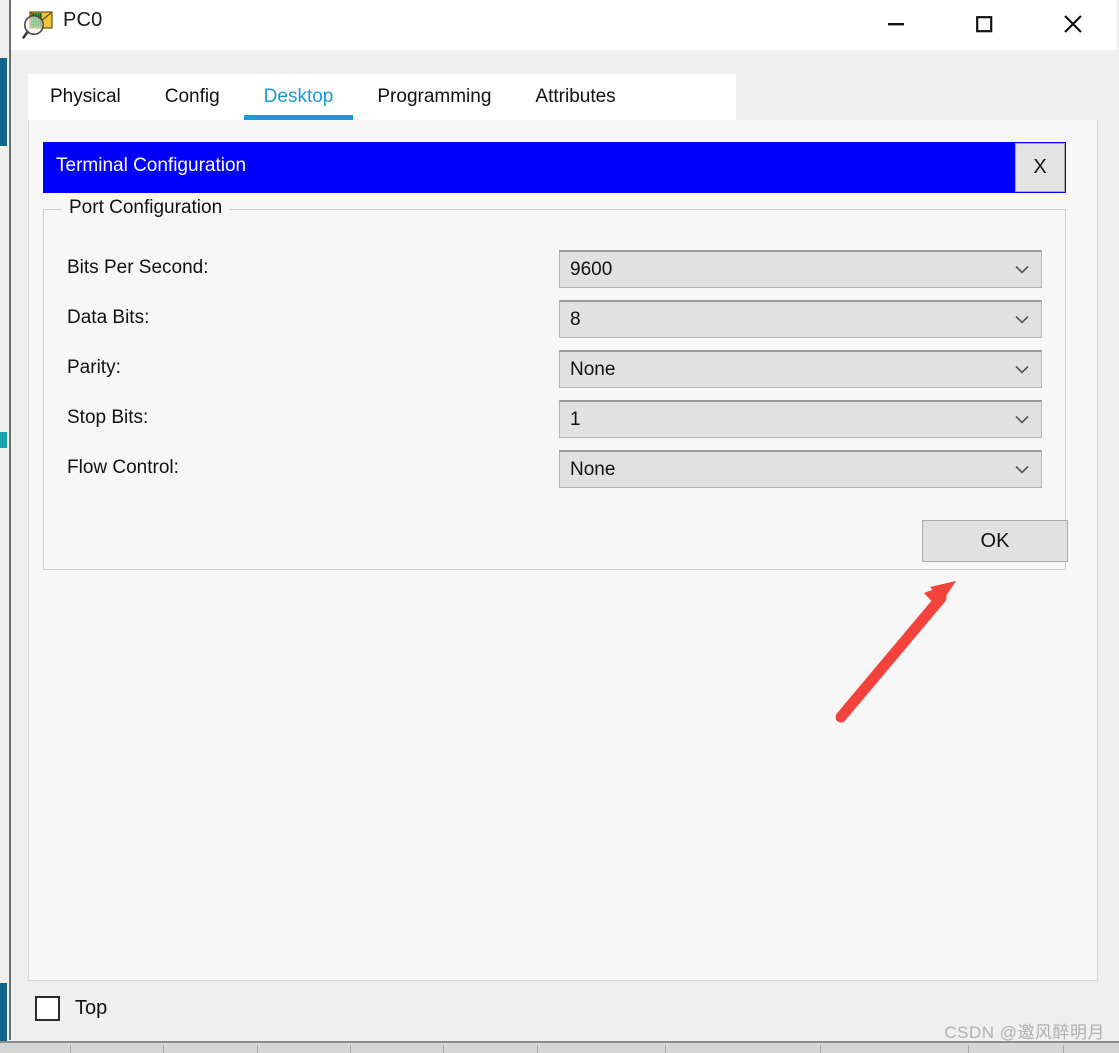 The height and width of the screenshot is (1053, 1119). Describe the element at coordinates (146, 208) in the screenshot. I see `port-configuration-legend: Port Configuration` at that location.